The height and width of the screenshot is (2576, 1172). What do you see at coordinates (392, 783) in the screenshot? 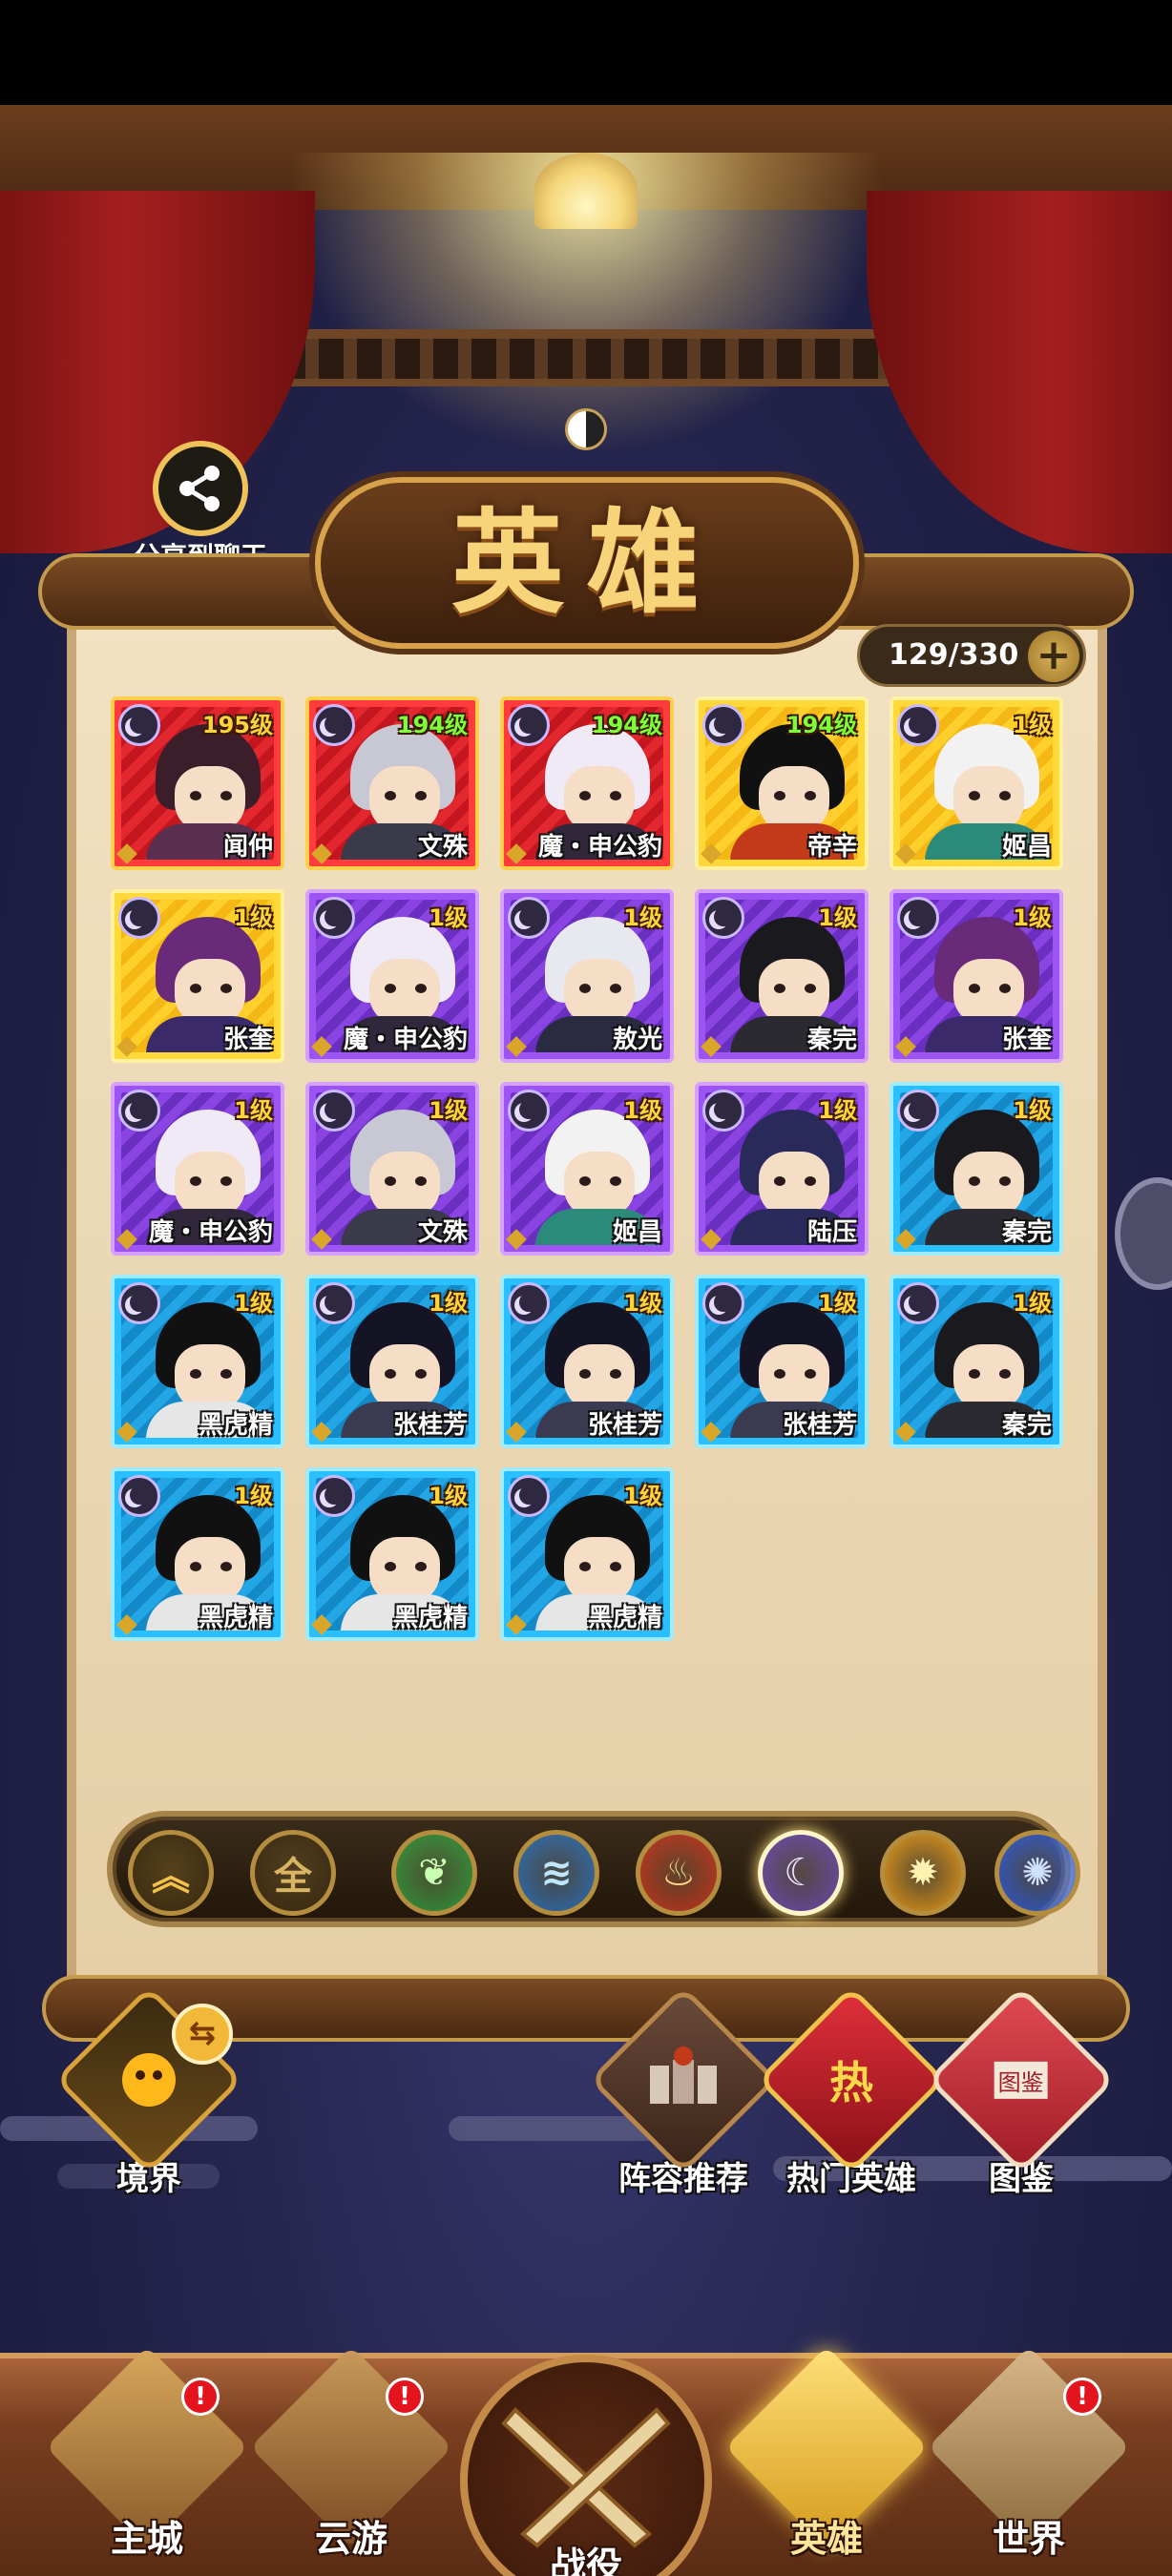
I see `hero-card: 194级 文殊` at bounding box center [392, 783].